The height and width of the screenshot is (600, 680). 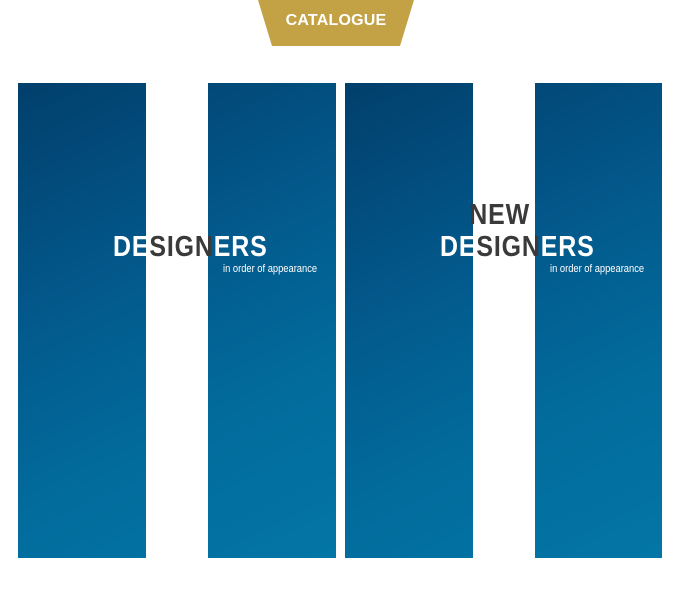 I want to click on title-part-middle: NEW, so click(x=500, y=215).